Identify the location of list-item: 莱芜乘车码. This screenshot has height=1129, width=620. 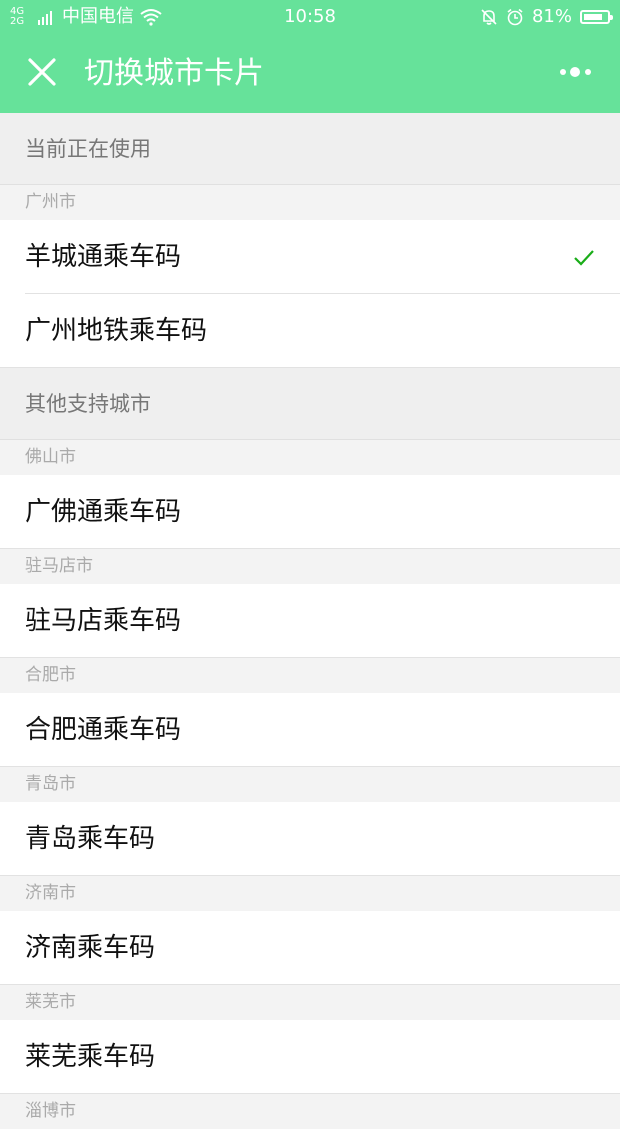
(310, 1057).